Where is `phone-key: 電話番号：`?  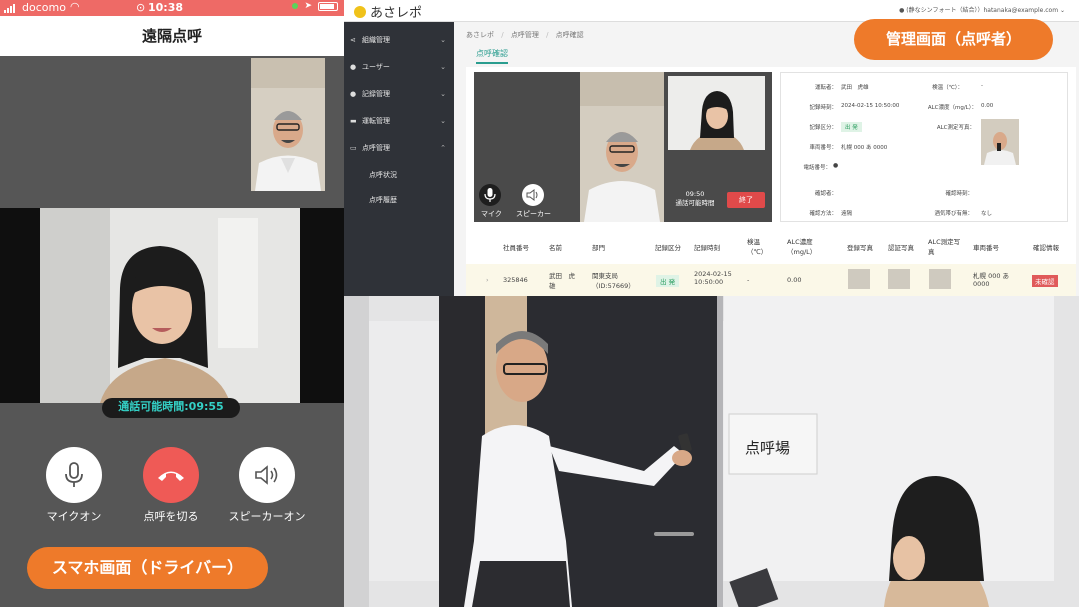 phone-key: 電話番号： is located at coordinates (817, 168).